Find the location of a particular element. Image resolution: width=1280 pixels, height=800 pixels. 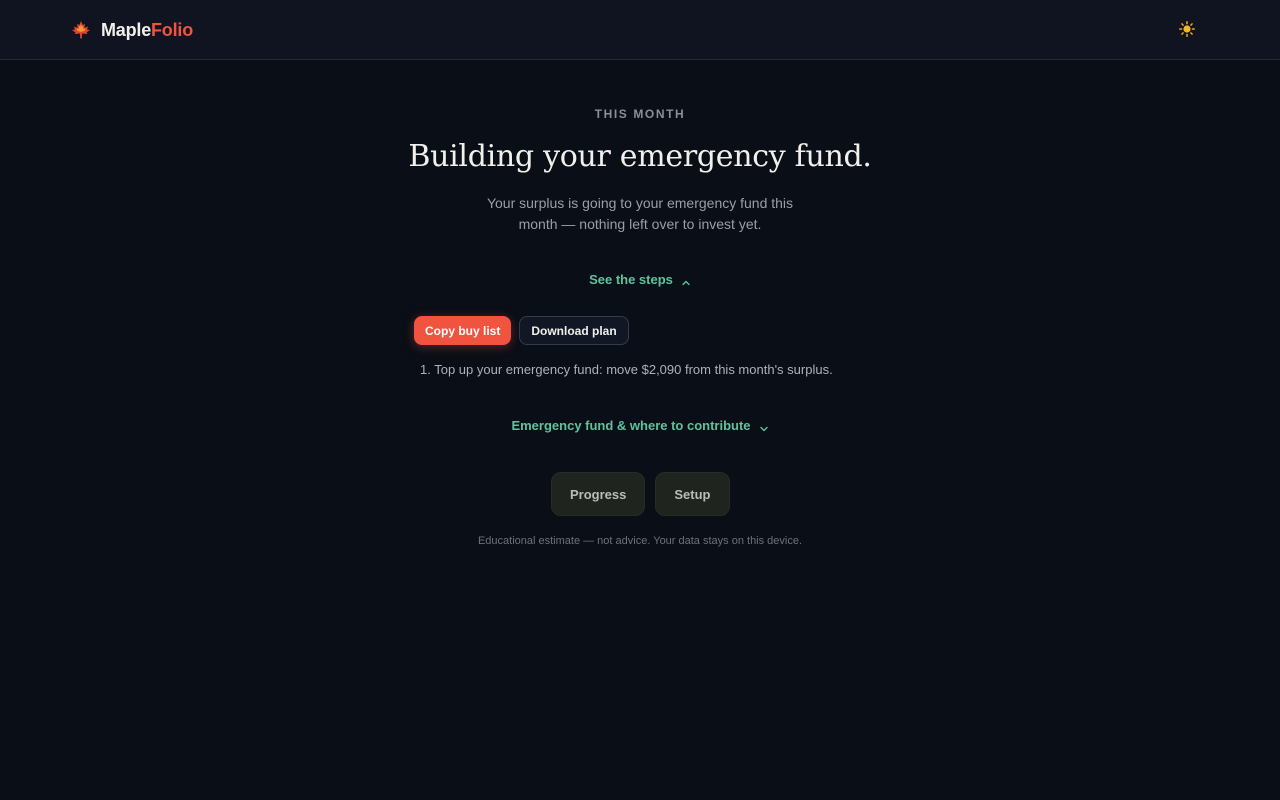

chevron-down-icon is located at coordinates (764, 427).